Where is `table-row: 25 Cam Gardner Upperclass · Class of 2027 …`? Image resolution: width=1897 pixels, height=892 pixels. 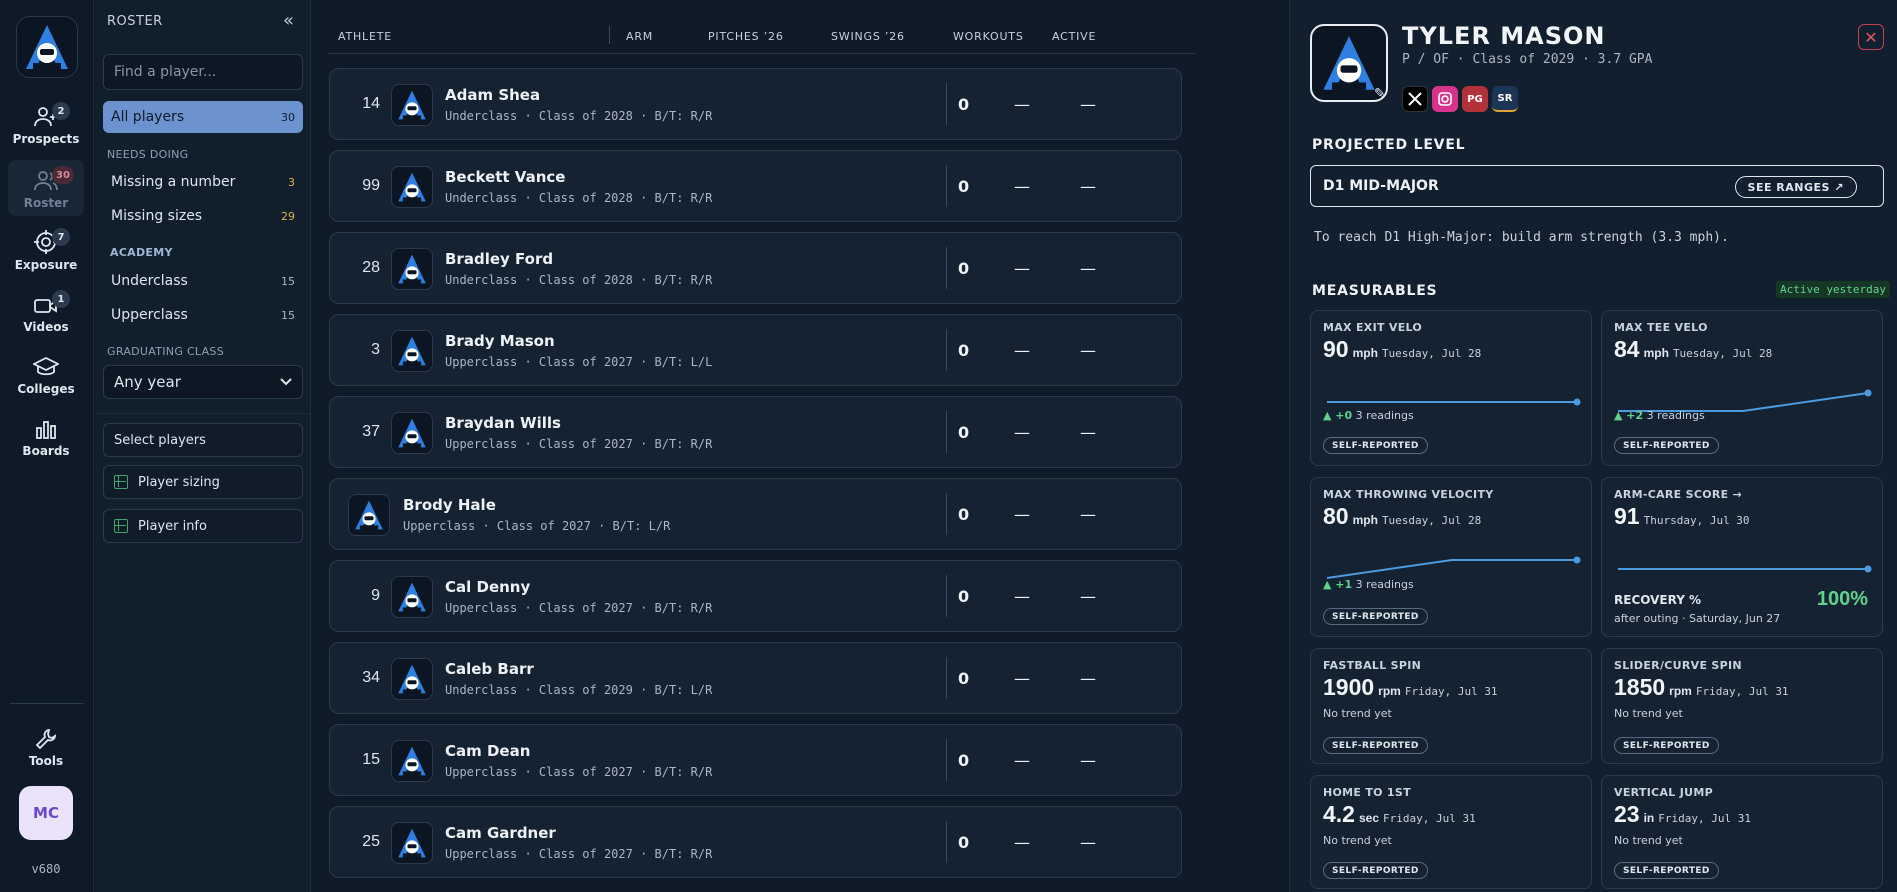 table-row: 25 Cam Gardner Upperclass · Class of 2027 … is located at coordinates (755, 842).